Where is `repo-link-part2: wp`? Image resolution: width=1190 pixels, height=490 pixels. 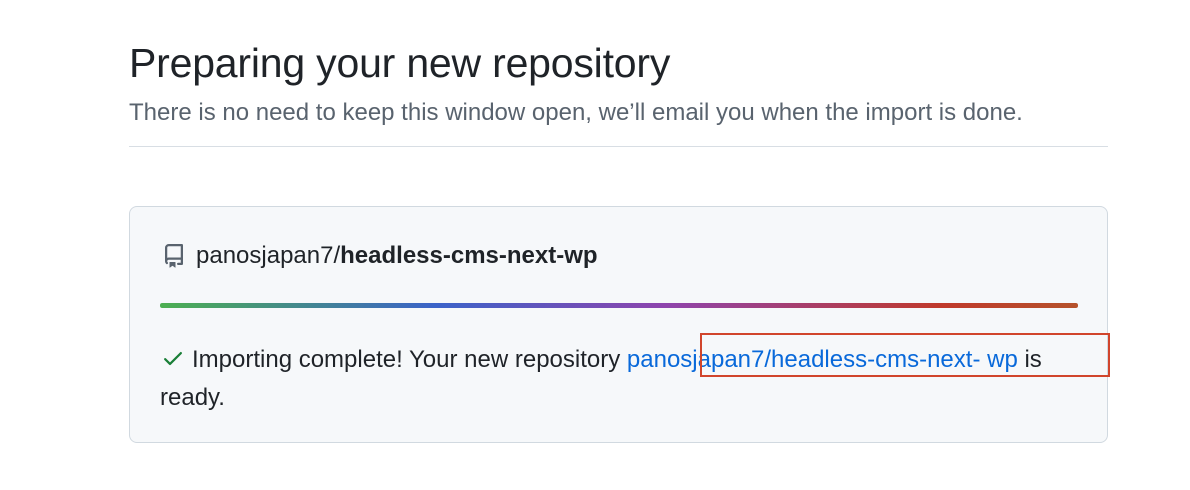
repo-link-part2: wp is located at coordinates (1002, 359).